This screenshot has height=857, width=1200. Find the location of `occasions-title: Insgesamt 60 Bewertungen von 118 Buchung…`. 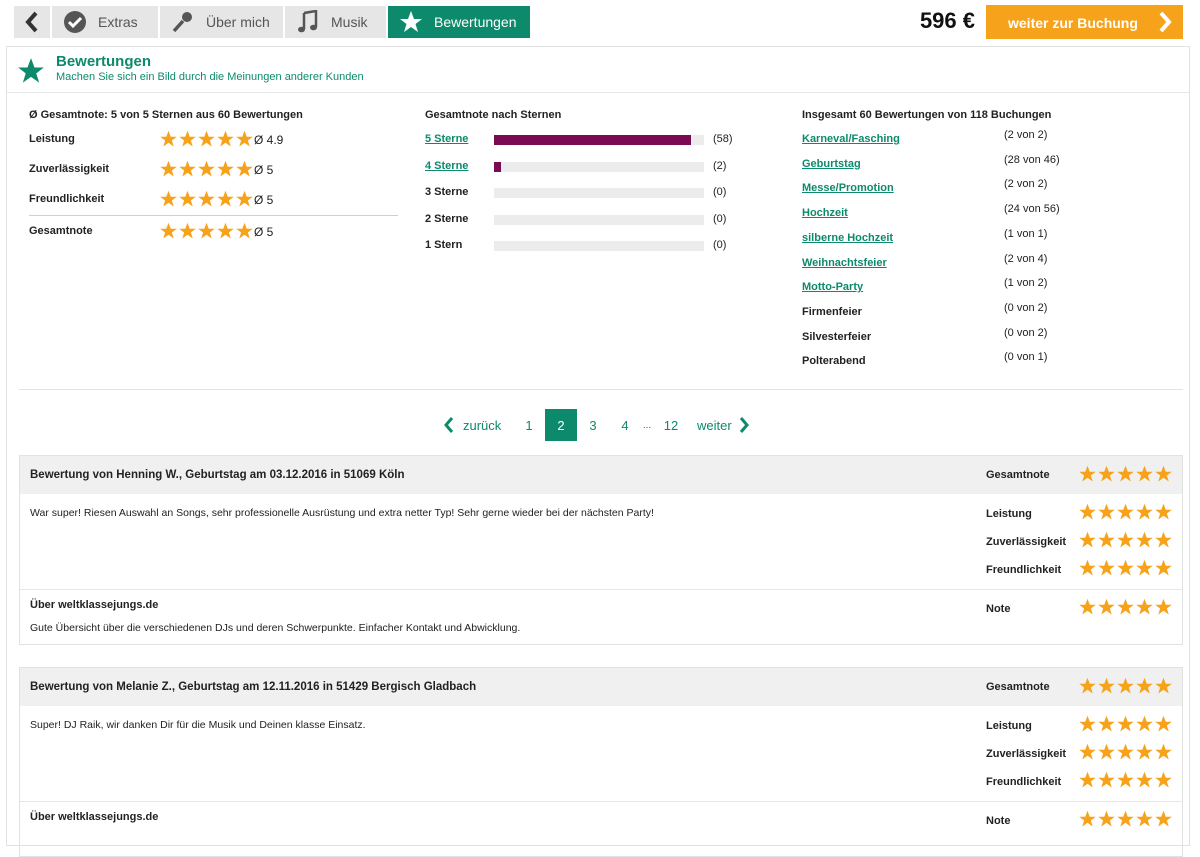

occasions-title: Insgesamt 60 Bewertungen von 118 Buchung… is located at coordinates (927, 115).